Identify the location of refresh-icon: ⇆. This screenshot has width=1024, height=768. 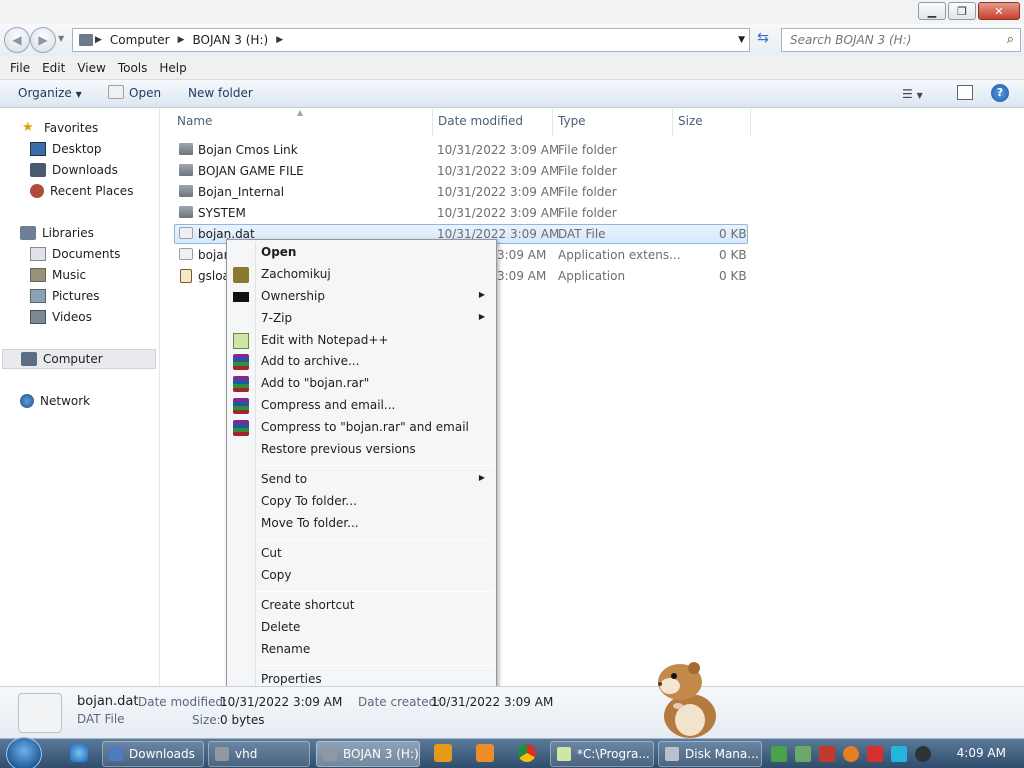
(763, 40).